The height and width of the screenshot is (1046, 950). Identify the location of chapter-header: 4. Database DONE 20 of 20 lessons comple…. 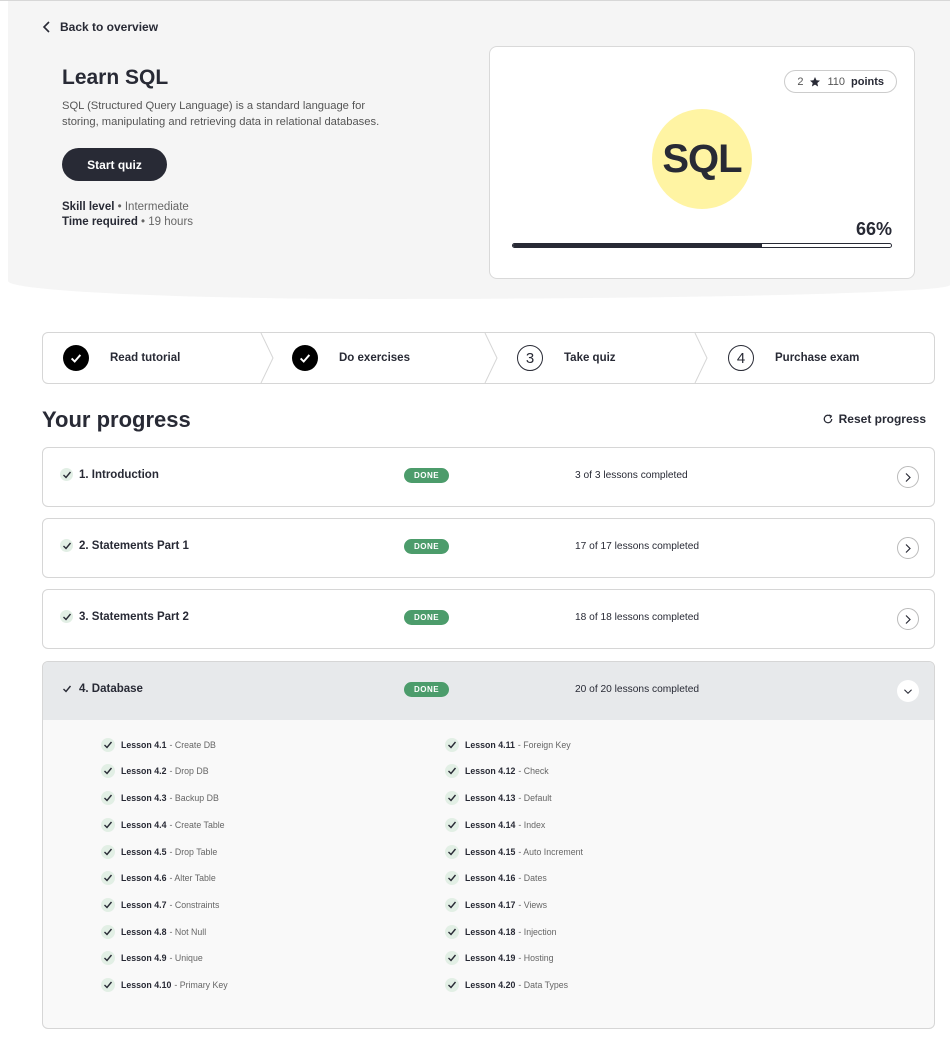
(488, 691).